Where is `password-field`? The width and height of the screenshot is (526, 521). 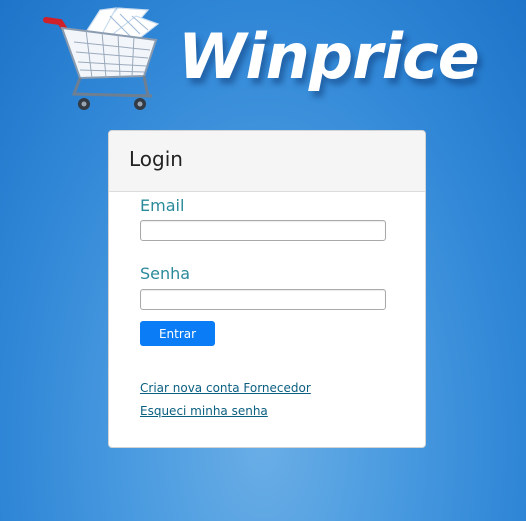 password-field is located at coordinates (263, 299).